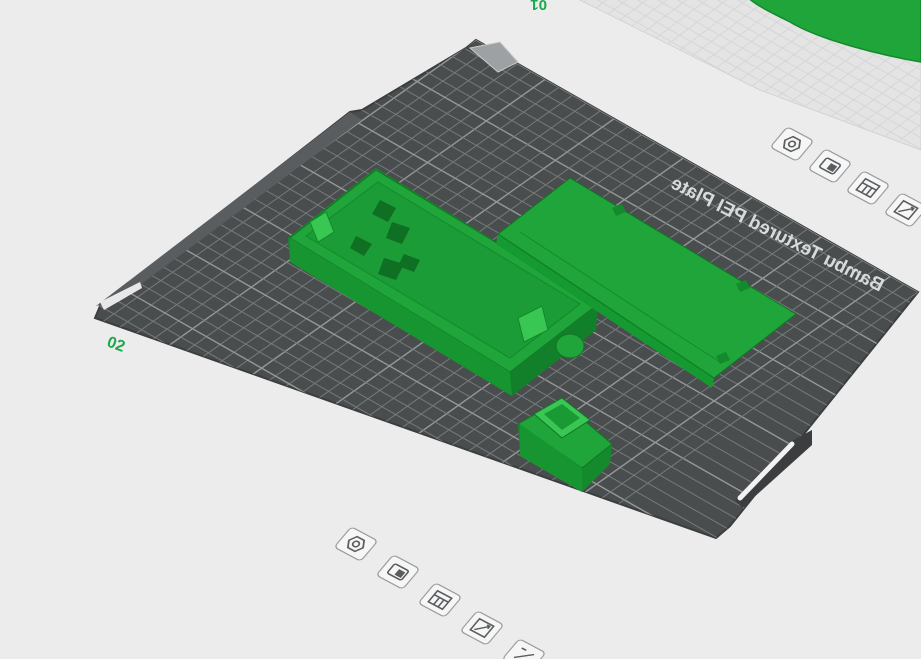 This screenshot has width=921, height=659. I want to click on base-knob, so click(570, 346).